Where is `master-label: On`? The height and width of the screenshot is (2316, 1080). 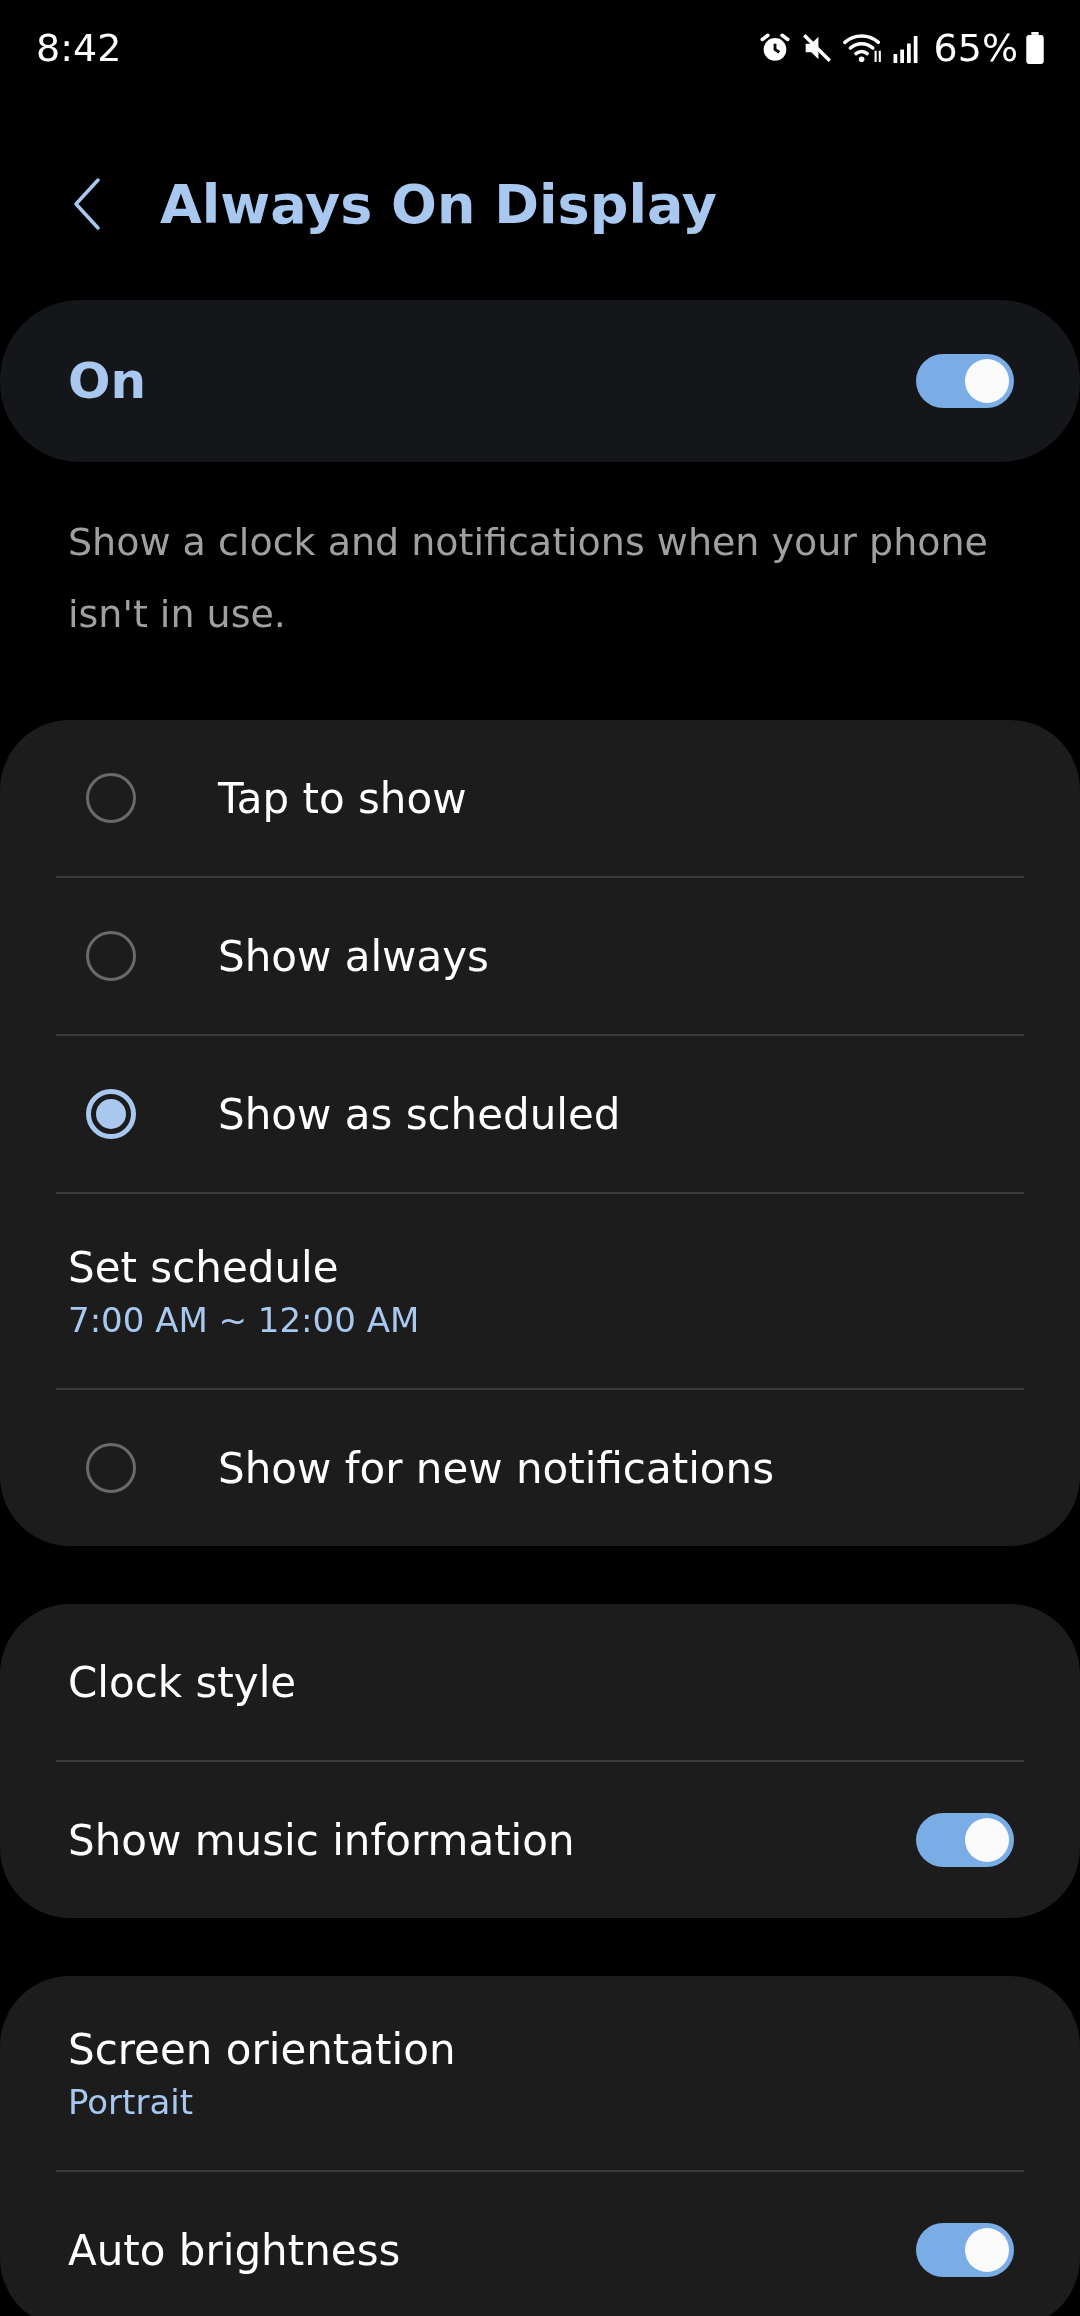
master-label: On is located at coordinates (107, 381).